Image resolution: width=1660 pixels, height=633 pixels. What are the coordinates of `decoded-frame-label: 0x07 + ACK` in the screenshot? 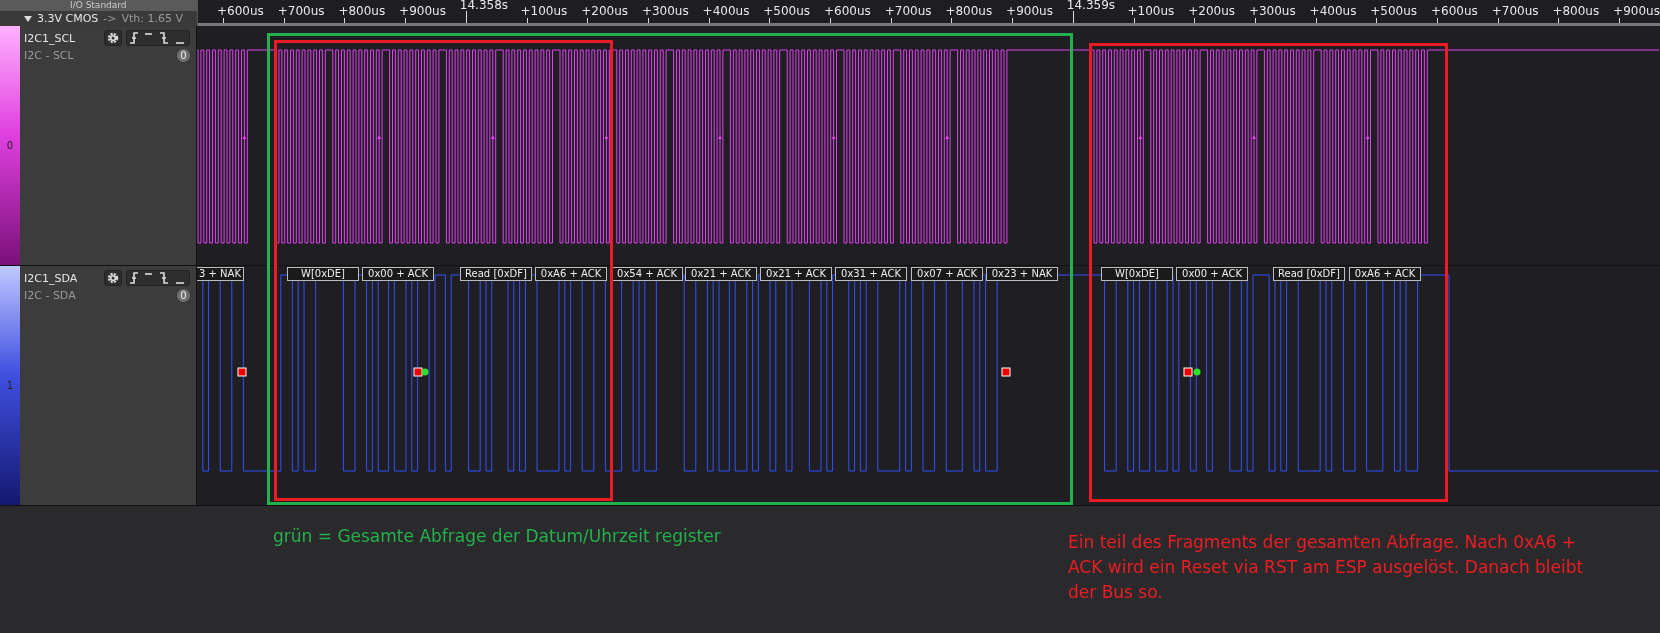 It's located at (947, 274).